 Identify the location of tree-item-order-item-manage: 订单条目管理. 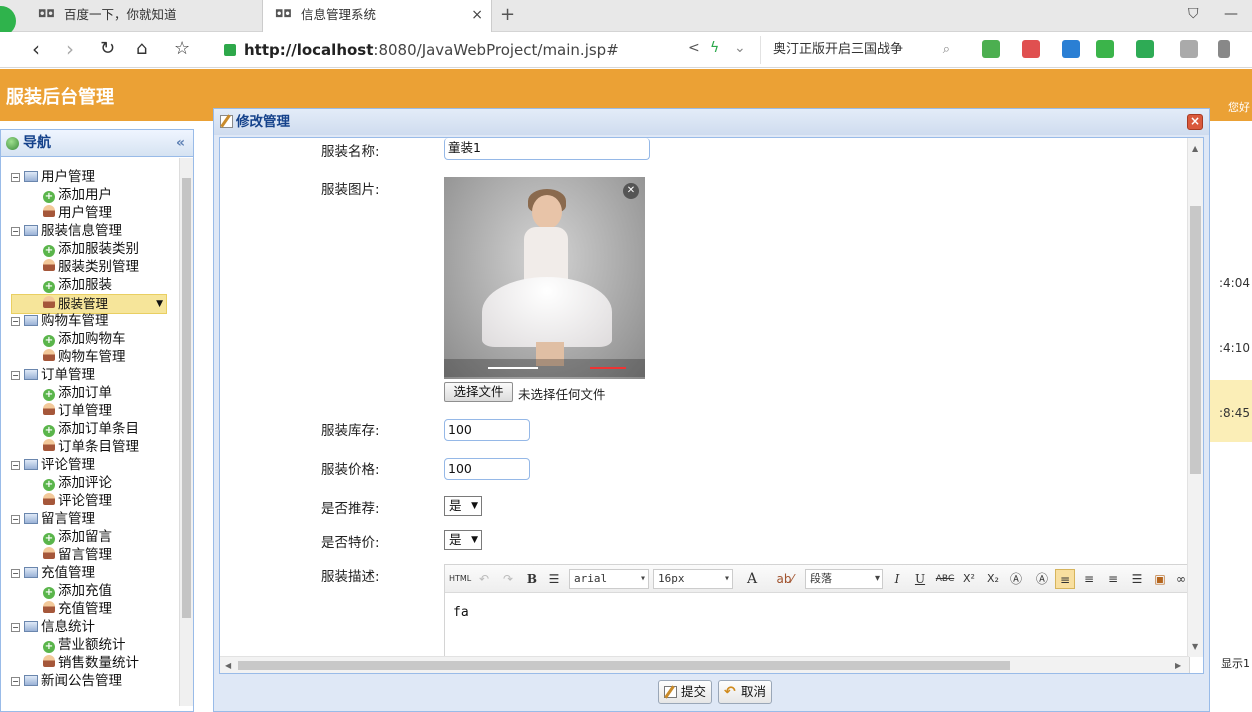
(91, 447).